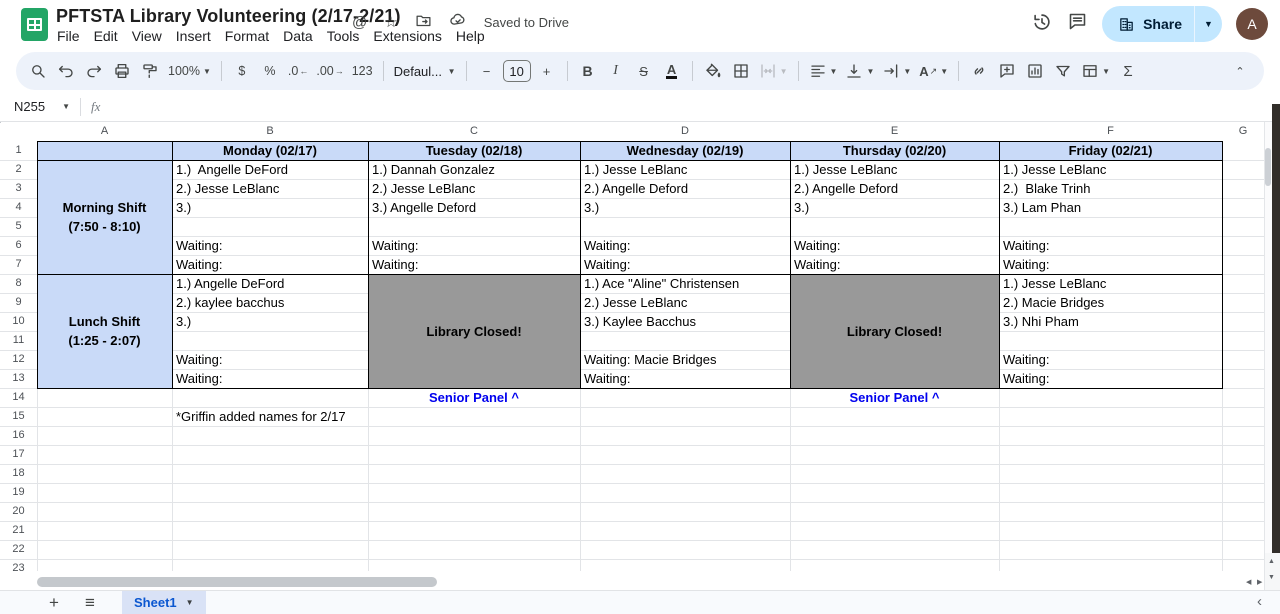 The image size is (1280, 614). Describe the element at coordinates (1148, 24) in the screenshot. I see `share-main: Share` at that location.